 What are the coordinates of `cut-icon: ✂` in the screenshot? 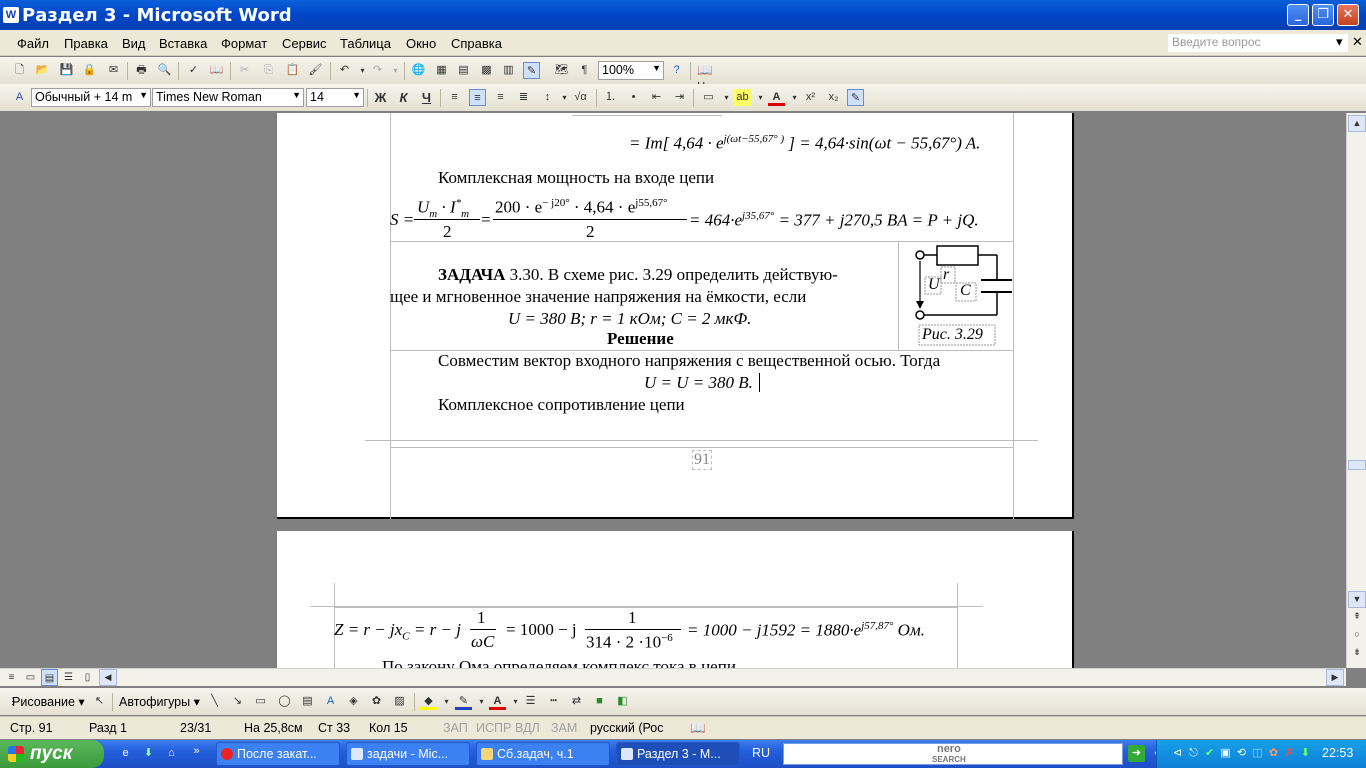 It's located at (244, 70).